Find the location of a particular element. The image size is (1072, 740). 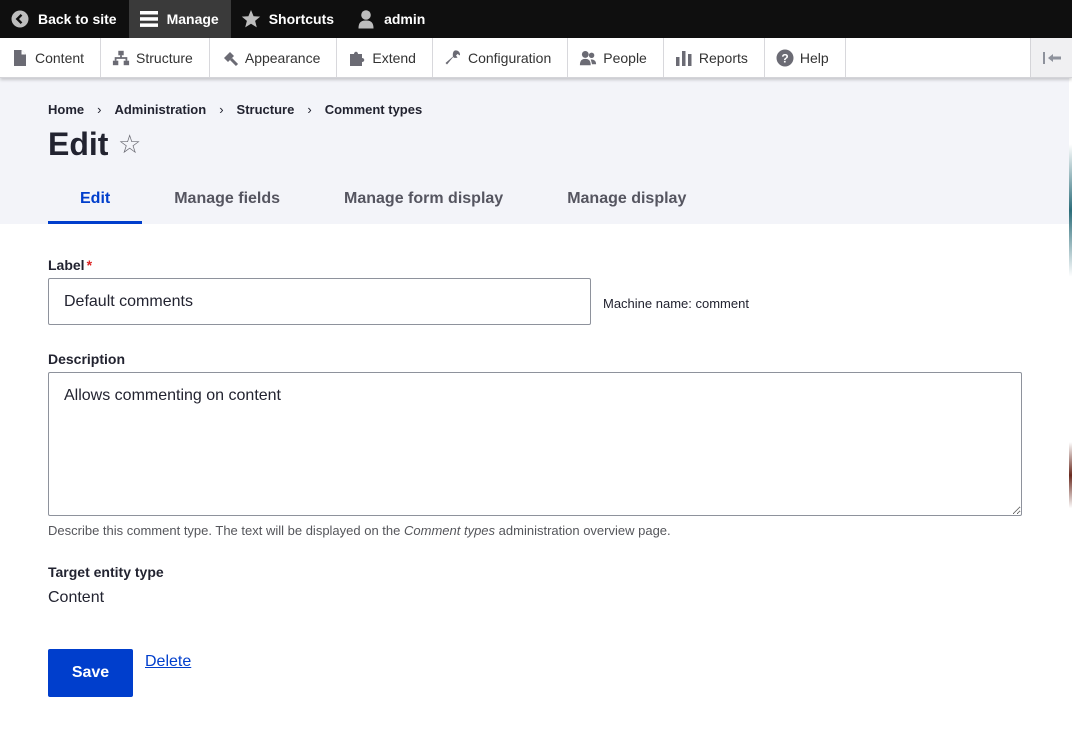

tray-item-help: ? Help is located at coordinates (805, 57).